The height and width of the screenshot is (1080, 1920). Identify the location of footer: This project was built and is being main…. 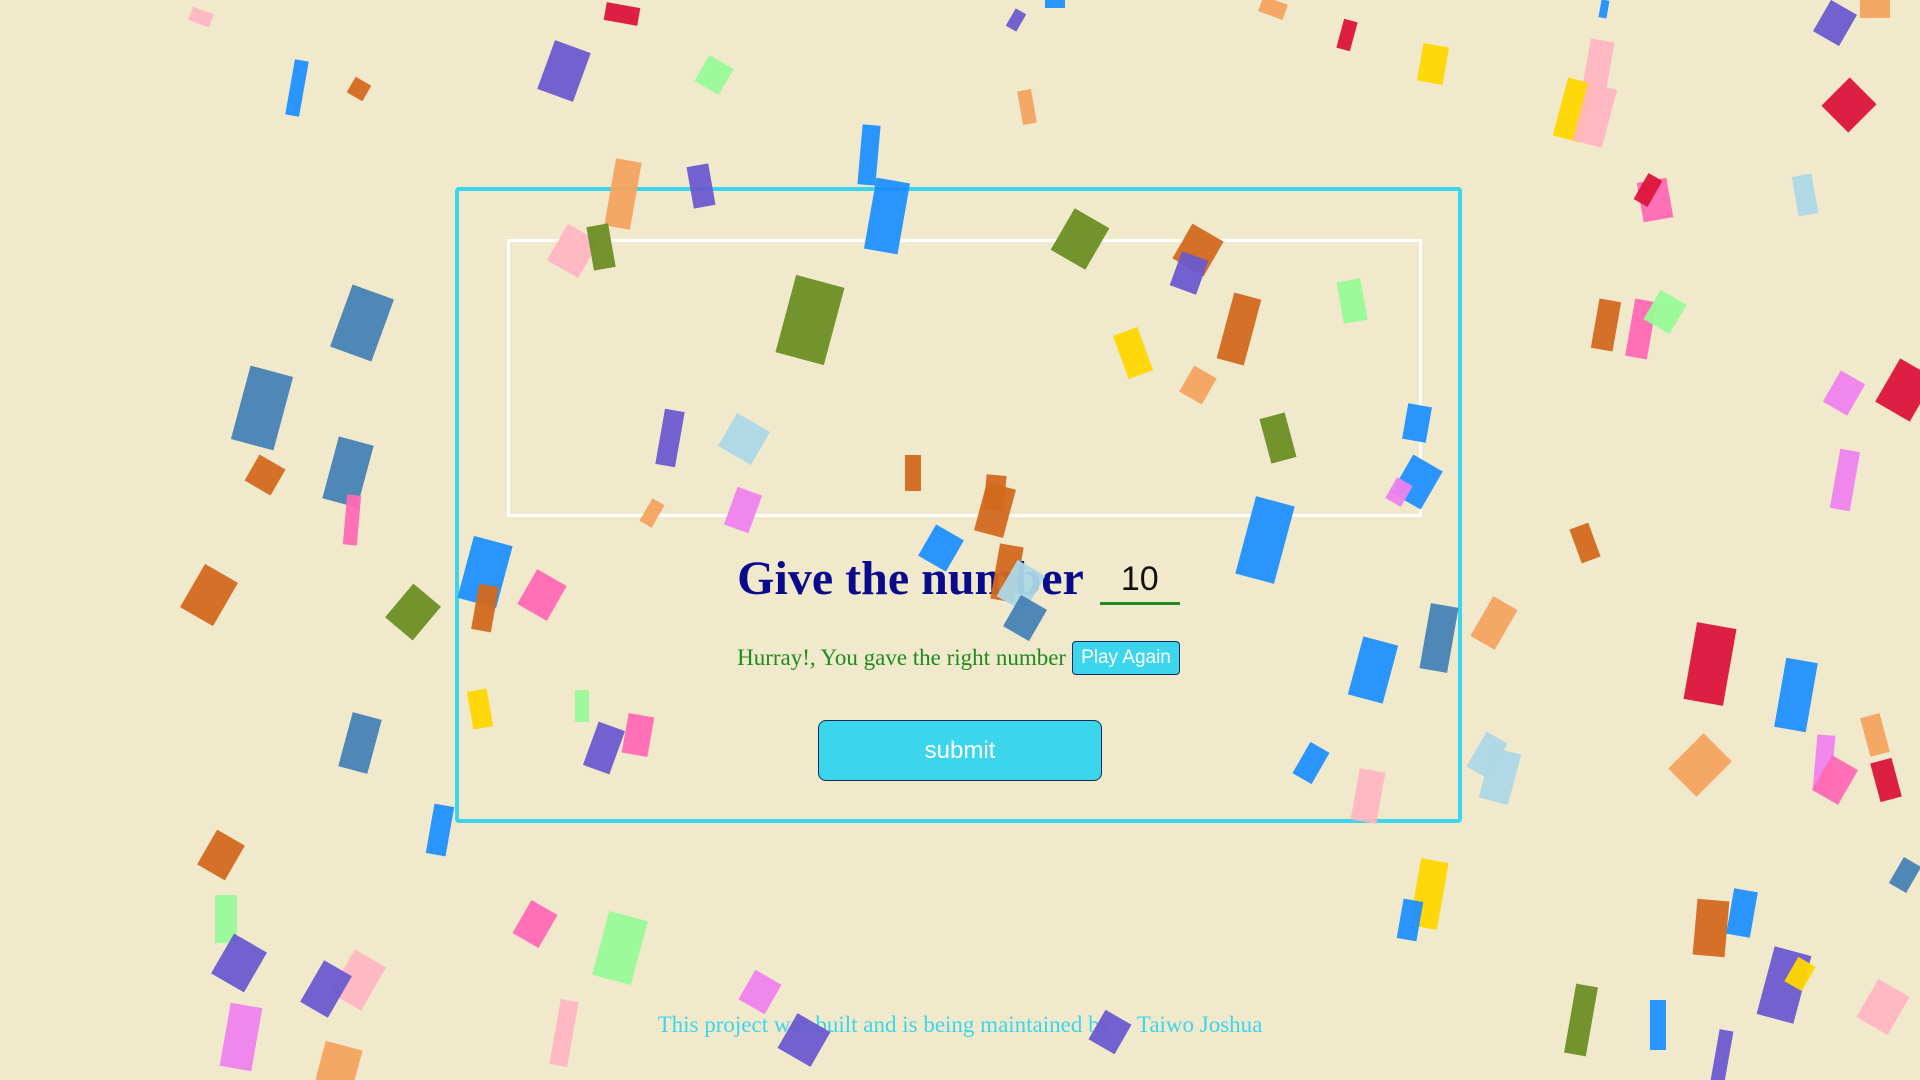
(960, 1025).